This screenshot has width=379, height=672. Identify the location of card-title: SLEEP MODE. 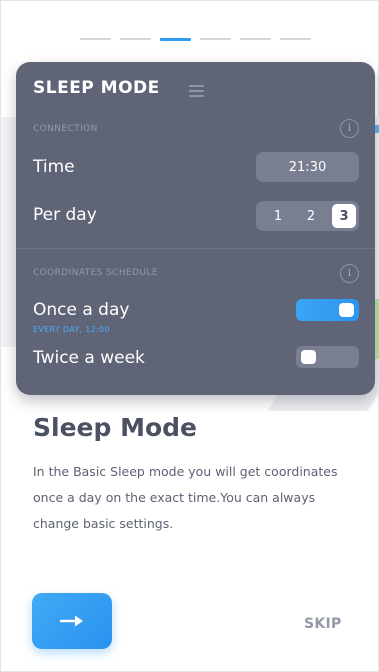
(96, 88).